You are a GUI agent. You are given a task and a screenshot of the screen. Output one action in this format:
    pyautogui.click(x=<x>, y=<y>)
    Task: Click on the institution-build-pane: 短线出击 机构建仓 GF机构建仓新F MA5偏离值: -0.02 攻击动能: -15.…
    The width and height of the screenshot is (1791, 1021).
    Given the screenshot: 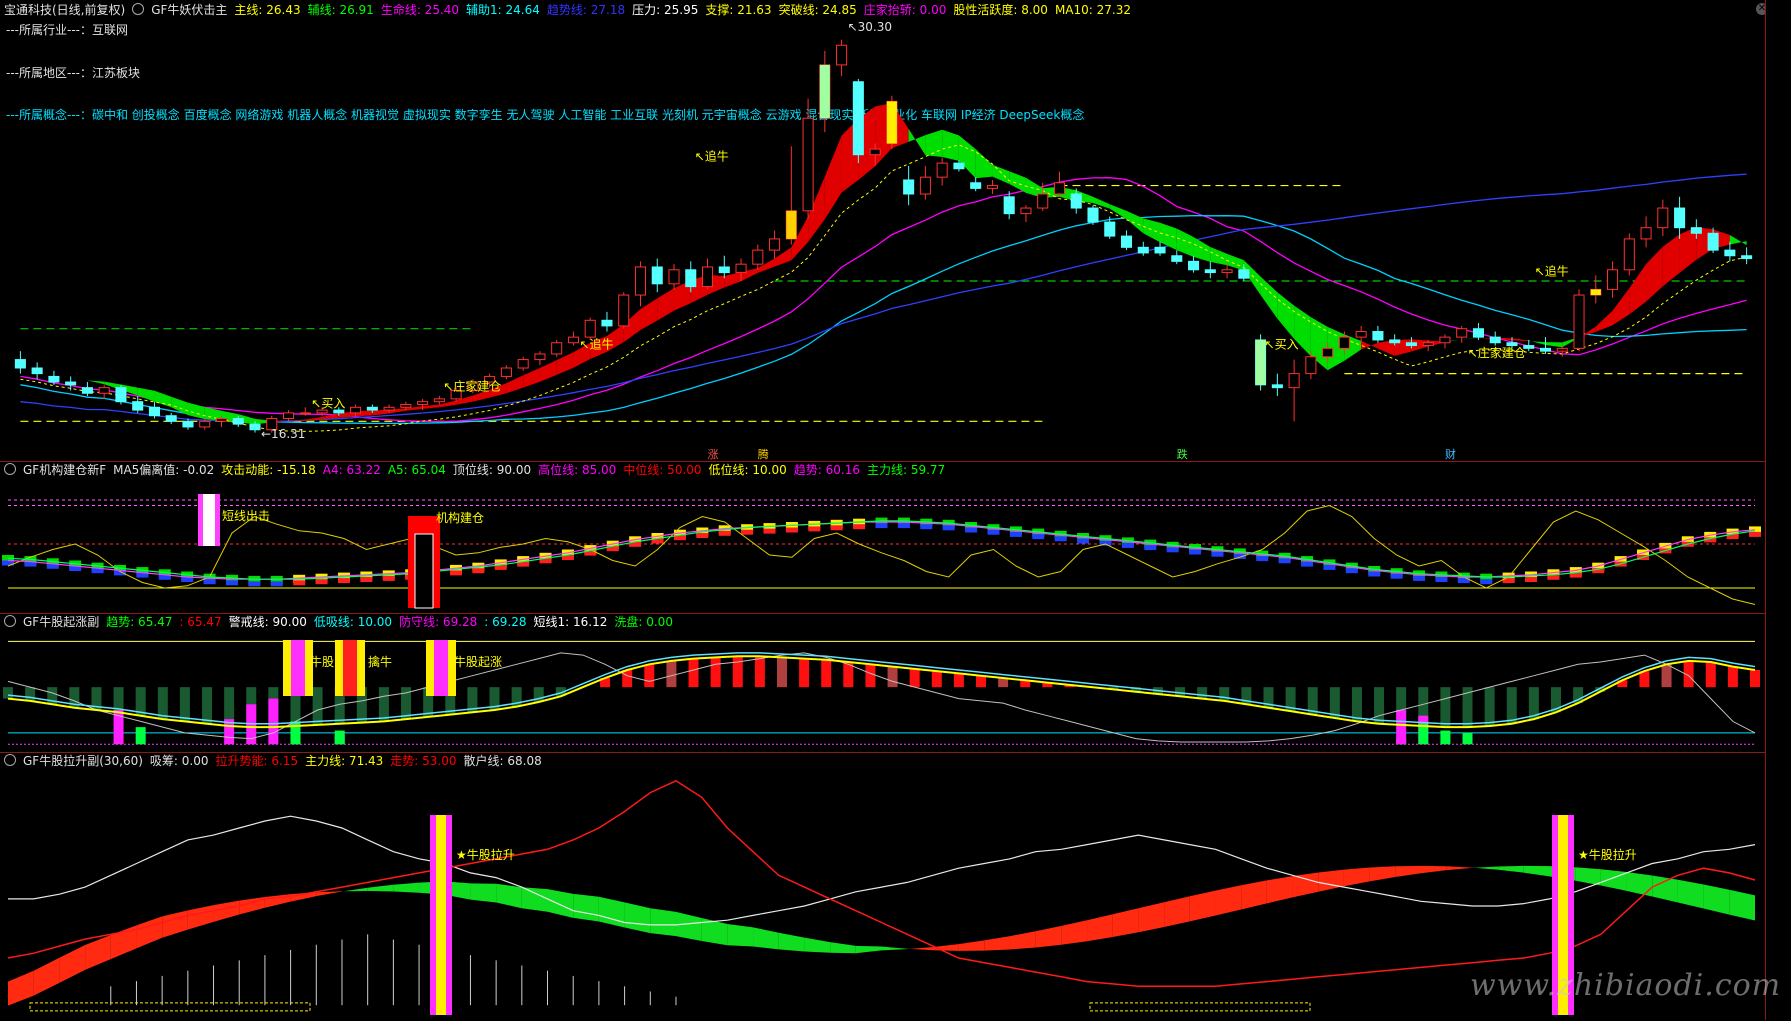 What is the action you would take?
    pyautogui.click(x=882, y=537)
    